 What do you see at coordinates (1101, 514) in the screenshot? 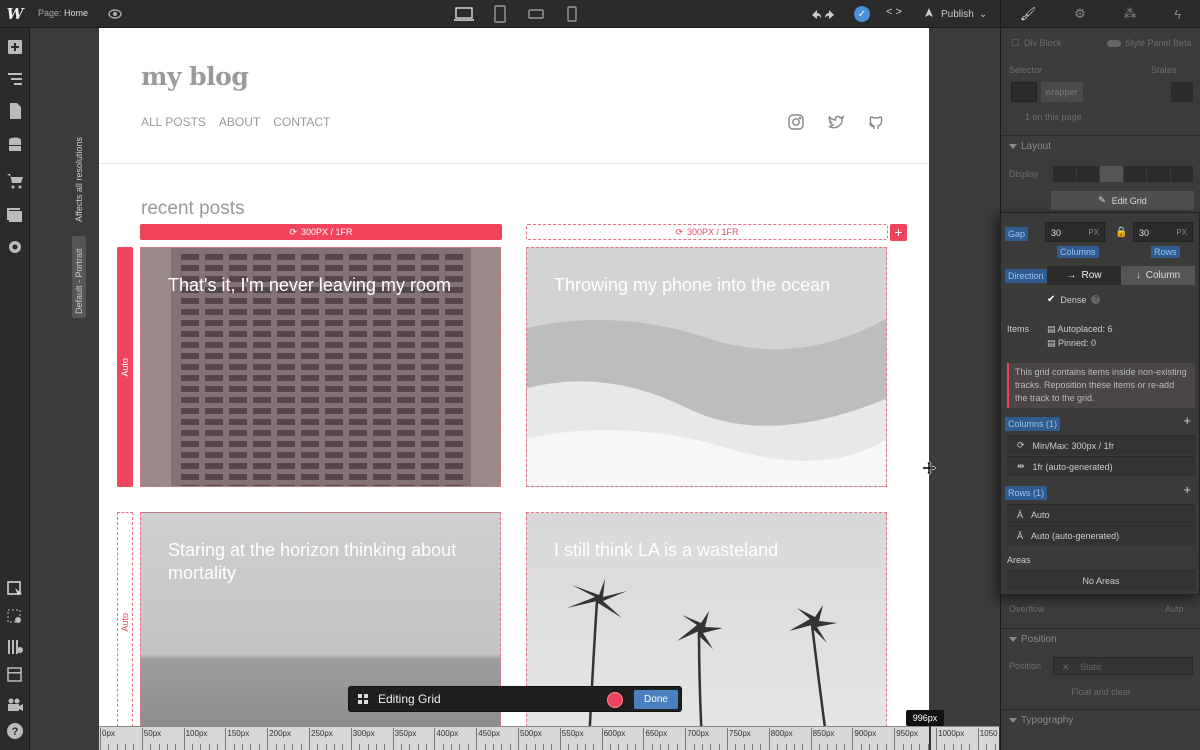
I see `row-track-item: Ā Auto` at bounding box center [1101, 514].